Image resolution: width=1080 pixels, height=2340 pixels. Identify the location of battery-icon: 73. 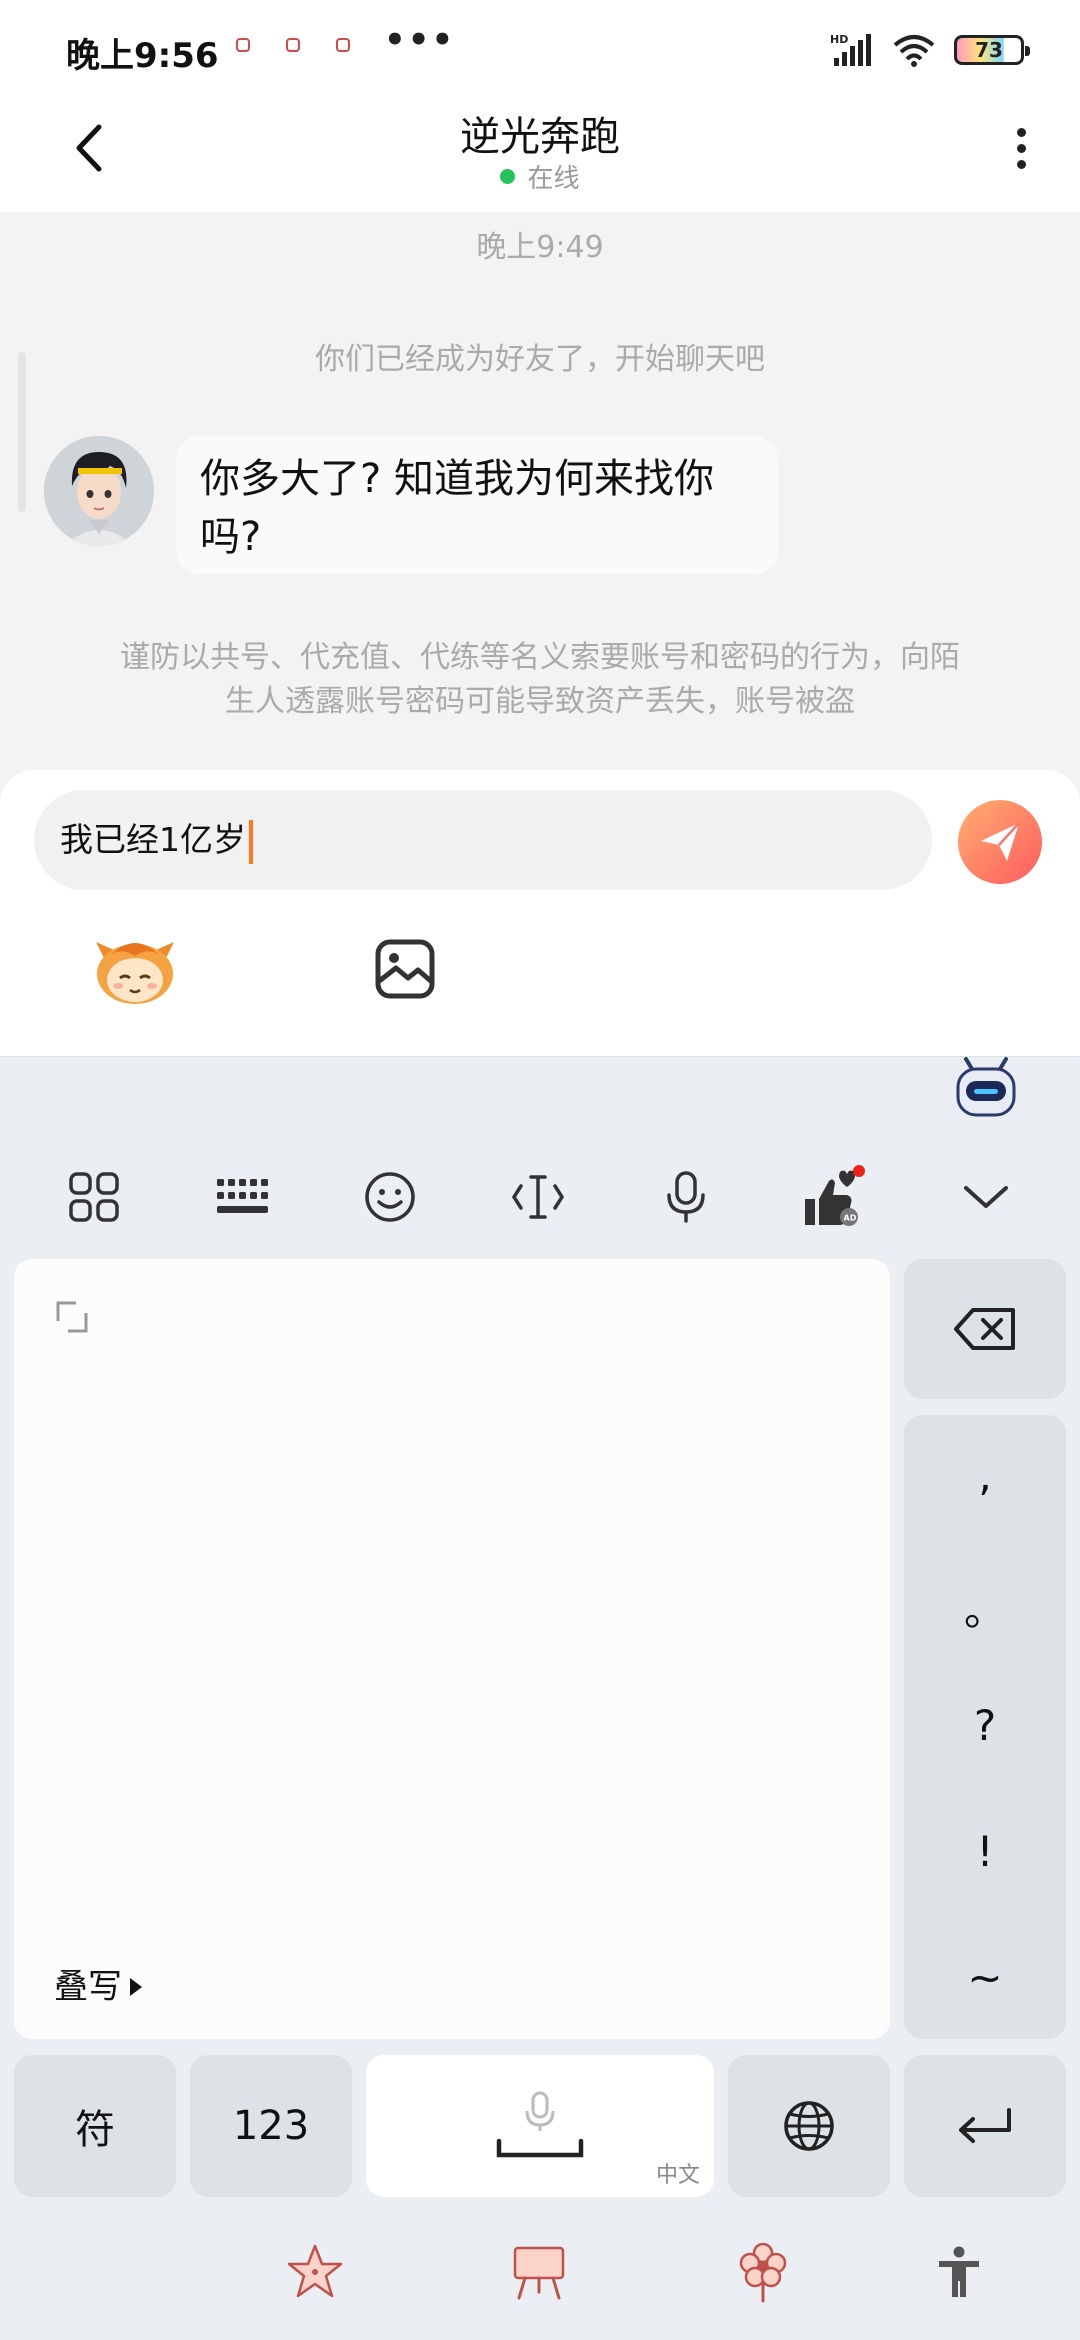
(992, 50).